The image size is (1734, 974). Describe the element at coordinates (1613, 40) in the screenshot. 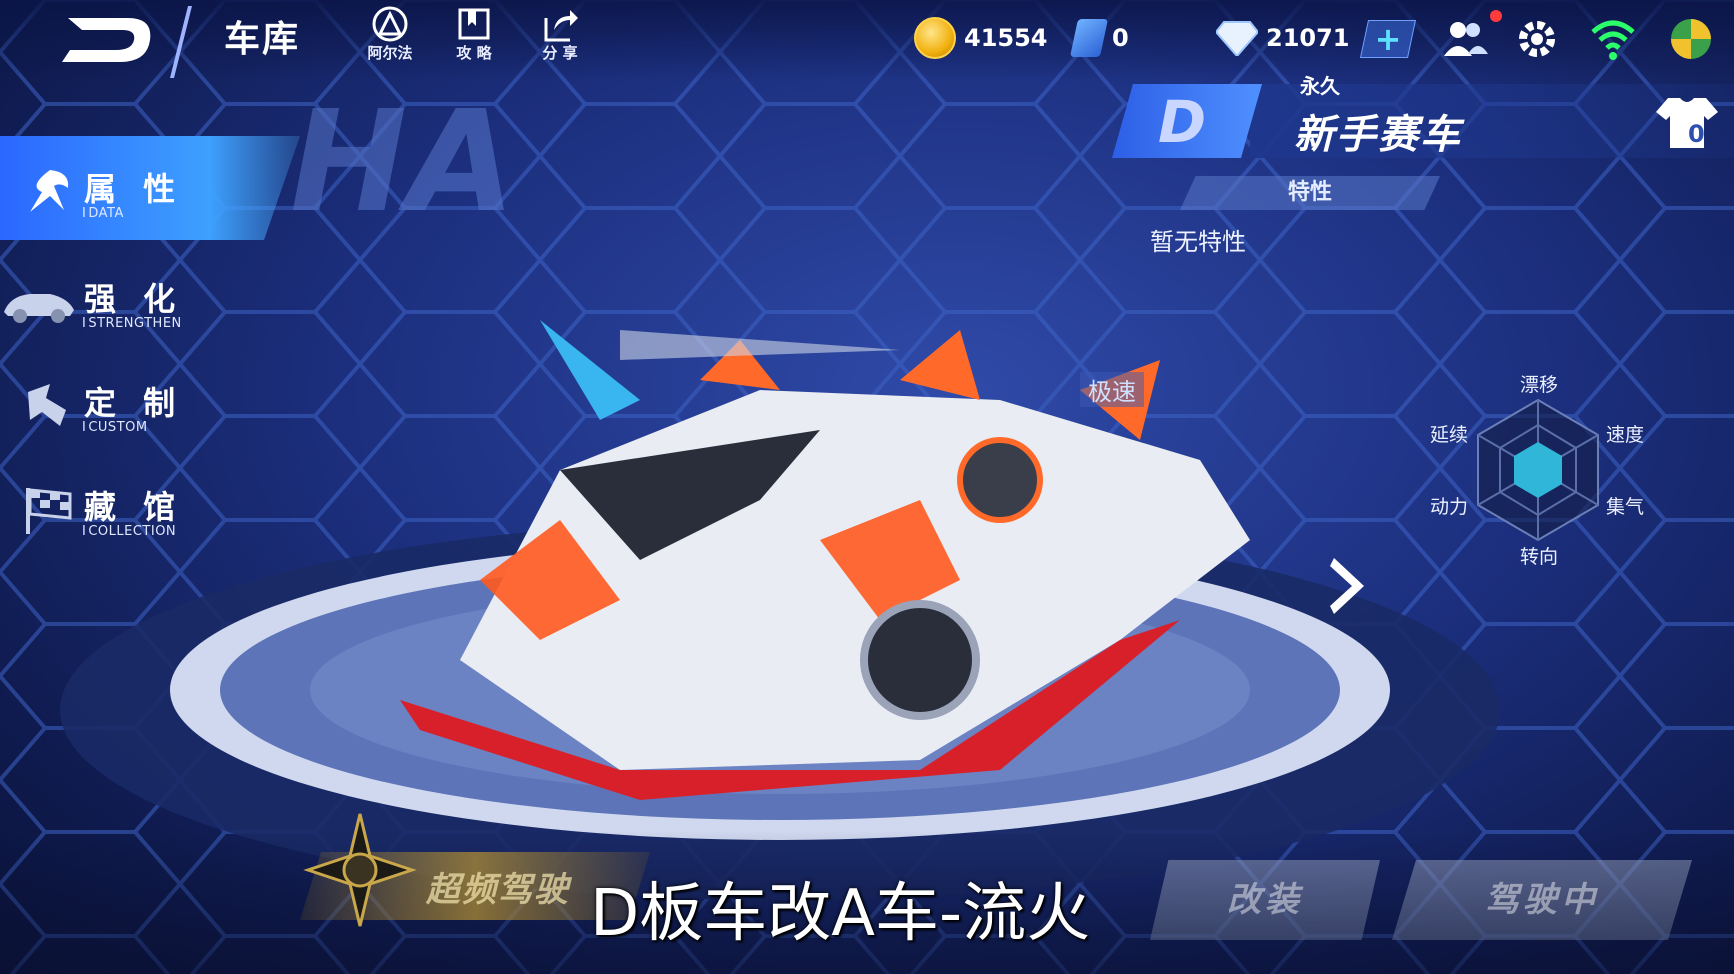

I see `wifi-icon` at that location.